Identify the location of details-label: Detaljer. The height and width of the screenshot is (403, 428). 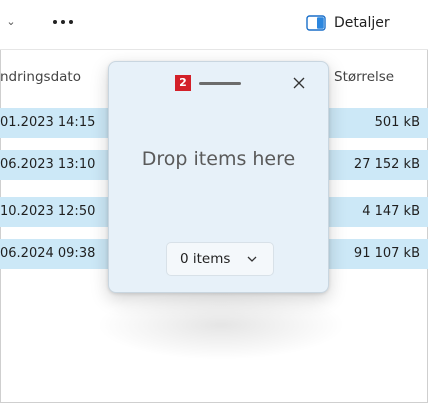
(362, 23).